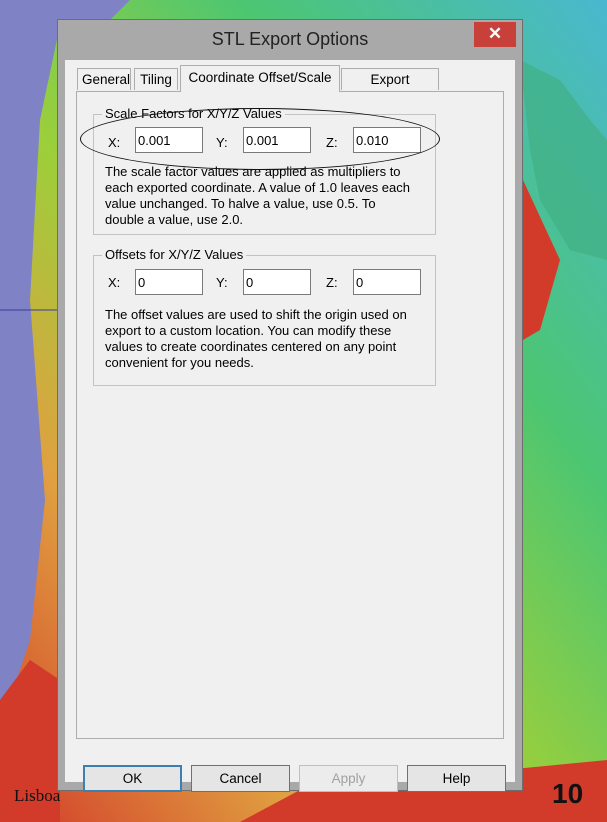 The height and width of the screenshot is (822, 607). What do you see at coordinates (332, 142) in the screenshot?
I see `scale-z-label: Z:` at bounding box center [332, 142].